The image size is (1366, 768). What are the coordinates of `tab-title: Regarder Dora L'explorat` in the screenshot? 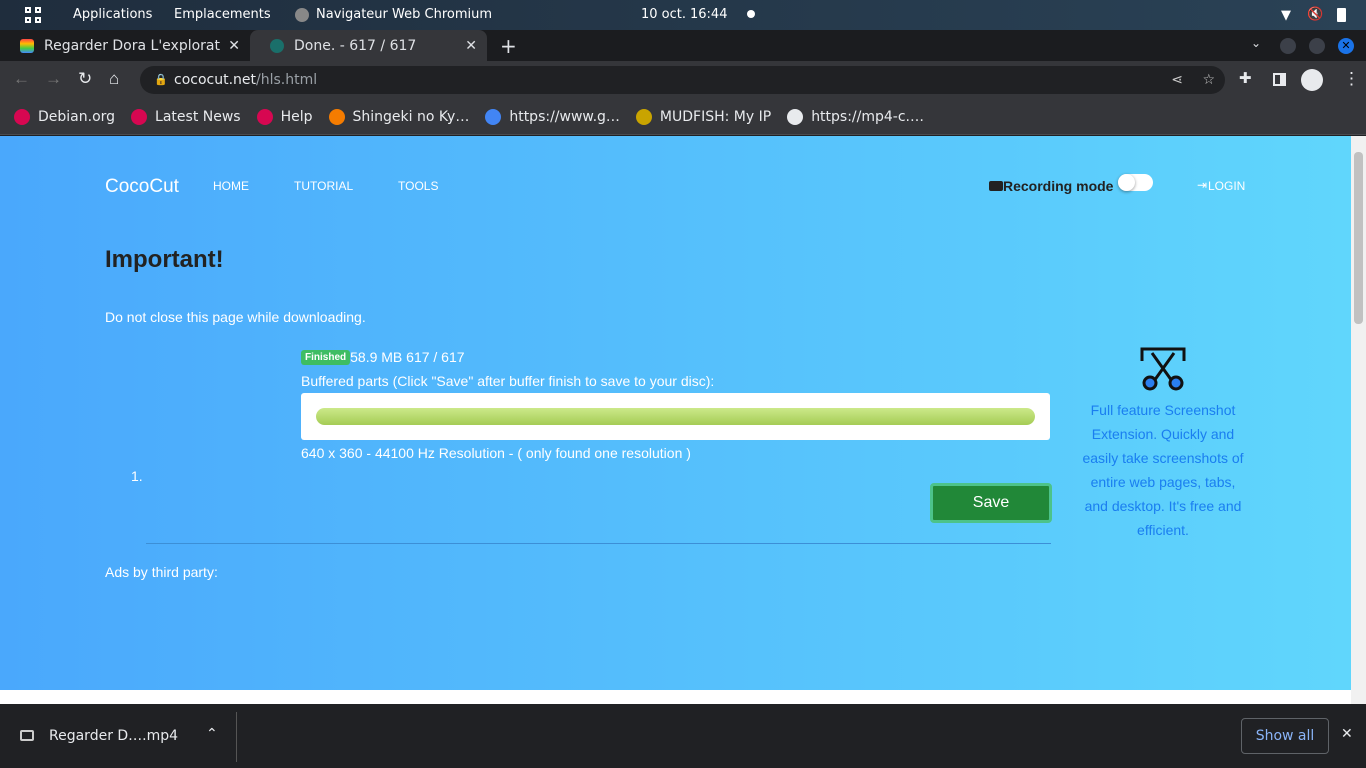 It's located at (132, 45).